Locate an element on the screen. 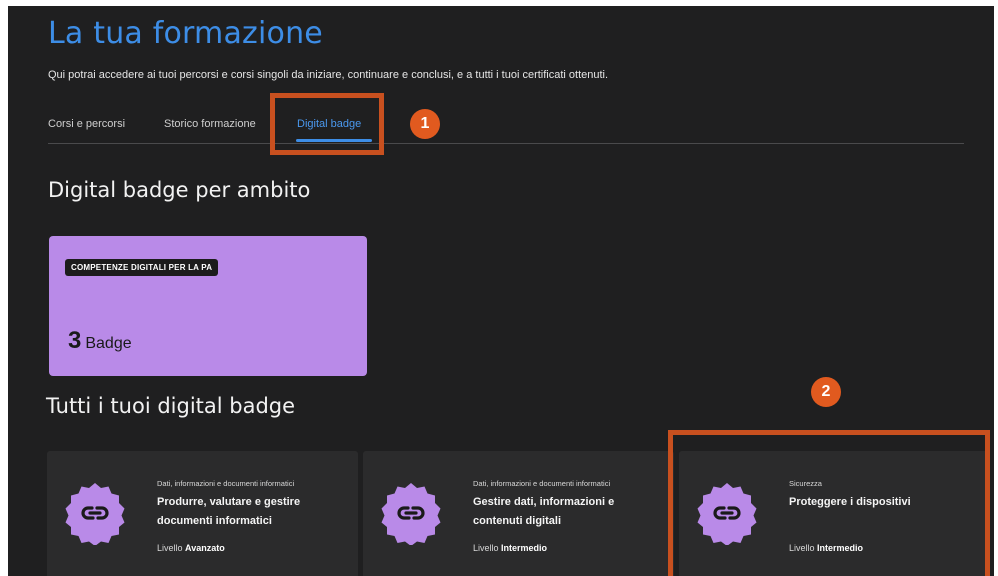  badge-level-value: Avanzato is located at coordinates (205, 548).